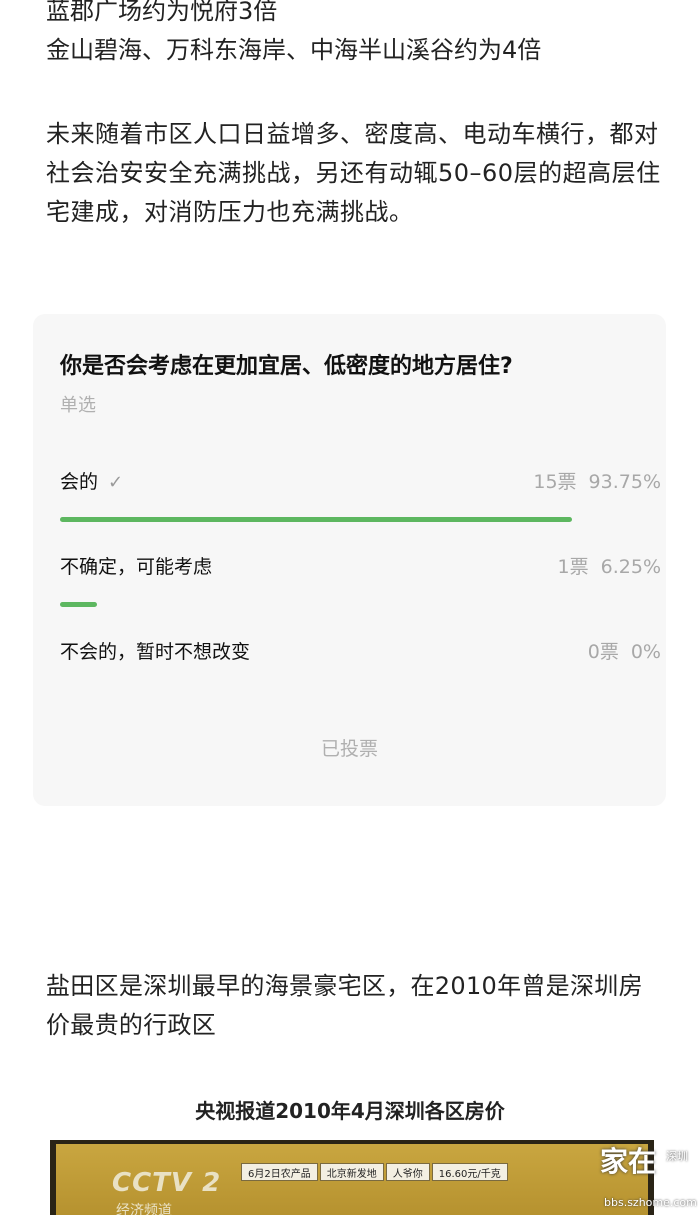 The width and height of the screenshot is (700, 1215). Describe the element at coordinates (350, 1111) in the screenshot. I see `image-caption: 央视报道2010年4月深圳各区房价` at that location.